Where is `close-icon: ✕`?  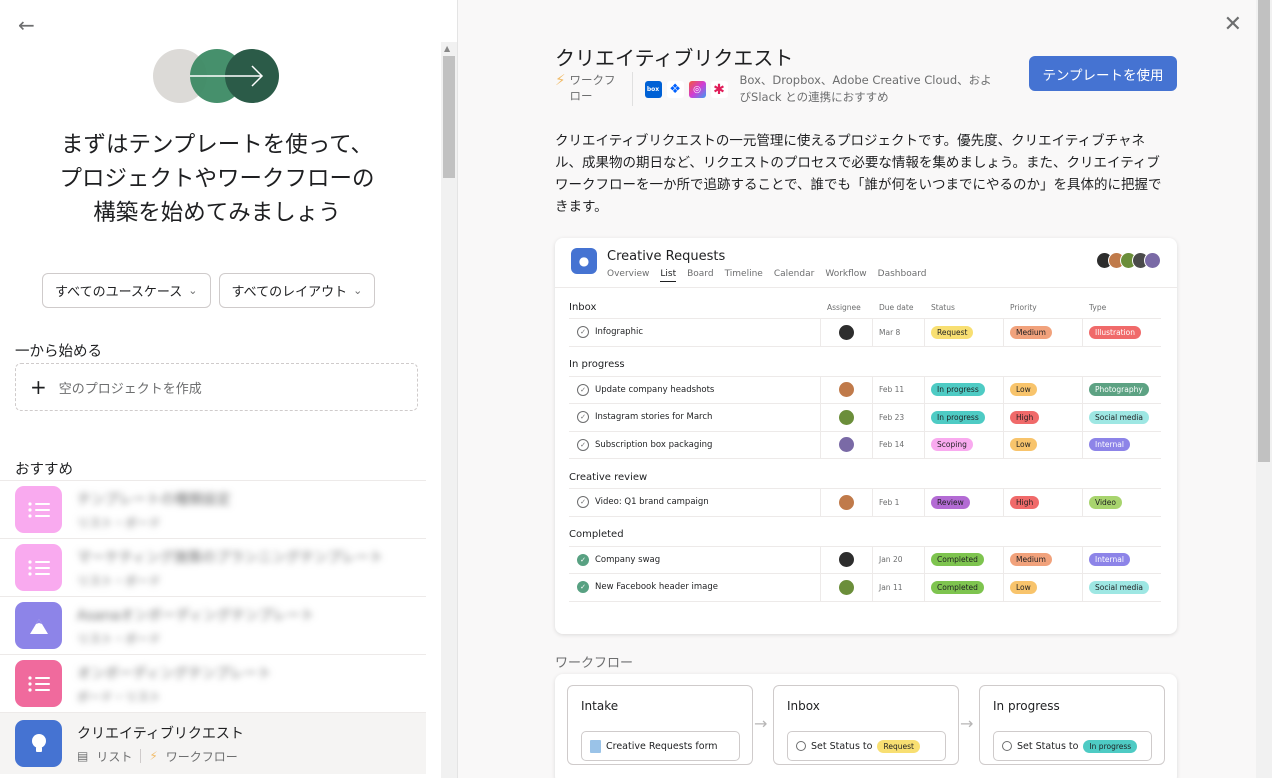 close-icon: ✕ is located at coordinates (1233, 24).